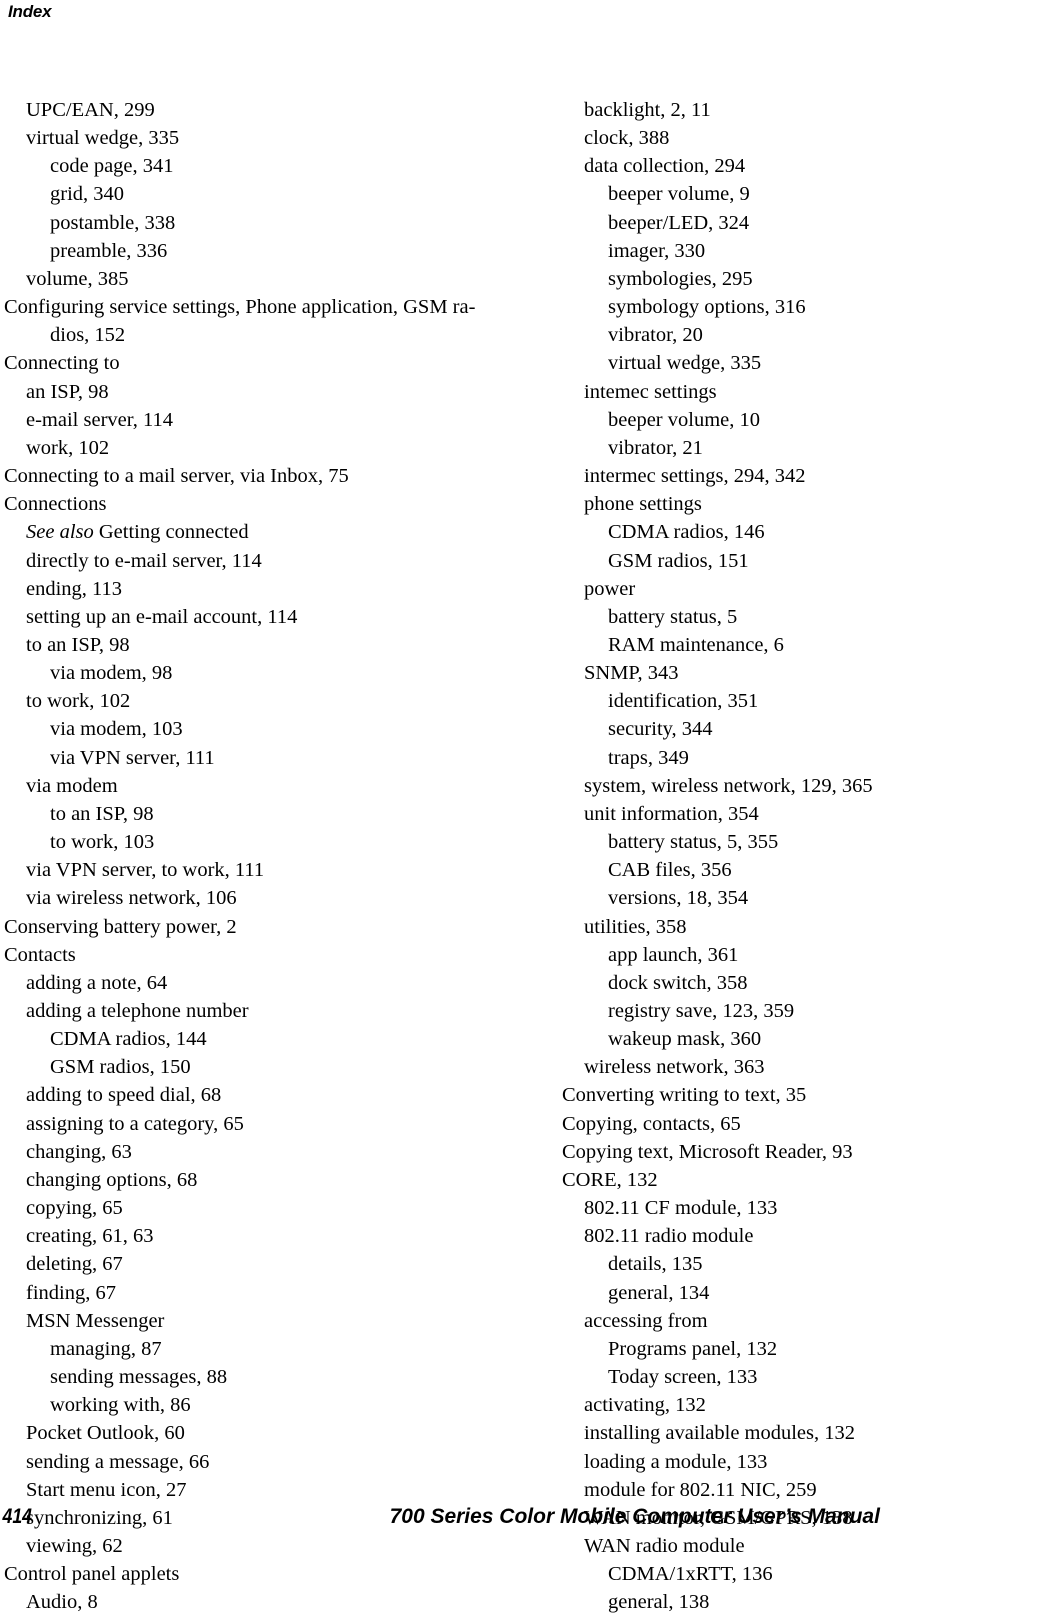  What do you see at coordinates (816, 814) in the screenshot?
I see `index-entry: unit information, 354` at bounding box center [816, 814].